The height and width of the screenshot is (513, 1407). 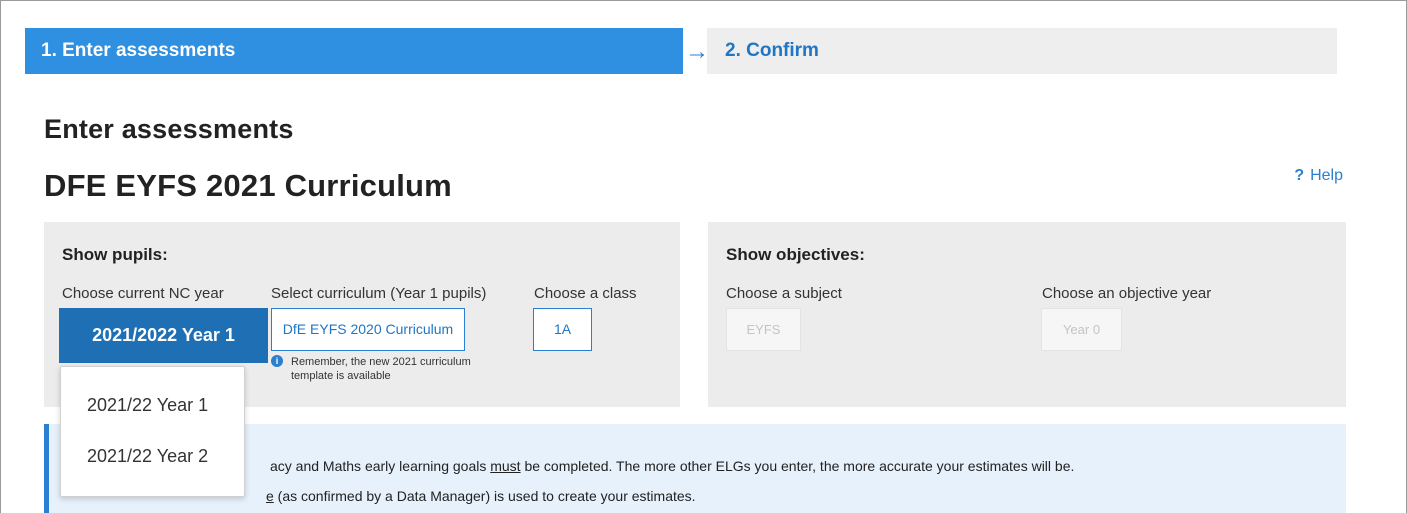 I want to click on curriculum-note-line2: template is available, so click(x=341, y=376).